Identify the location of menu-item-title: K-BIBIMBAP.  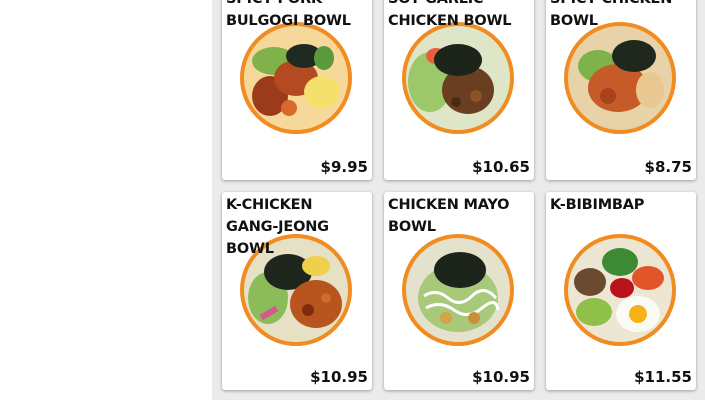
(597, 205).